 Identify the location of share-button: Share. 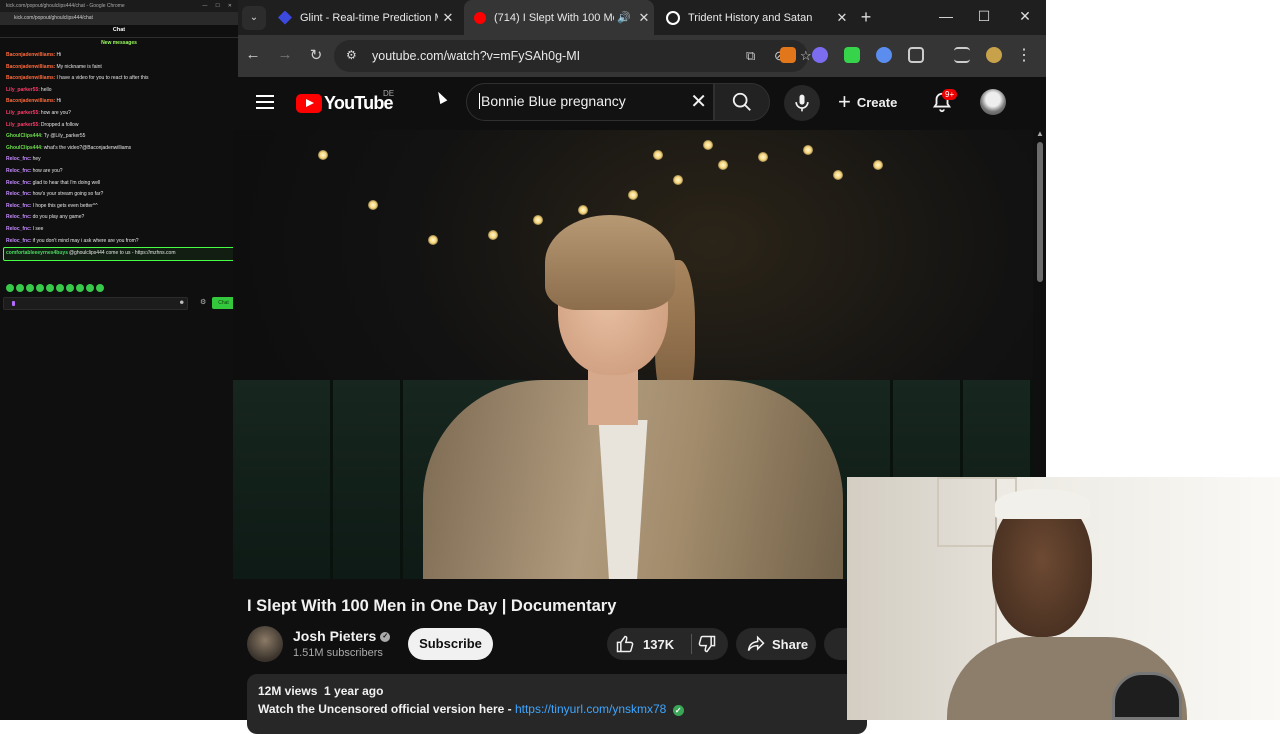
(776, 644).